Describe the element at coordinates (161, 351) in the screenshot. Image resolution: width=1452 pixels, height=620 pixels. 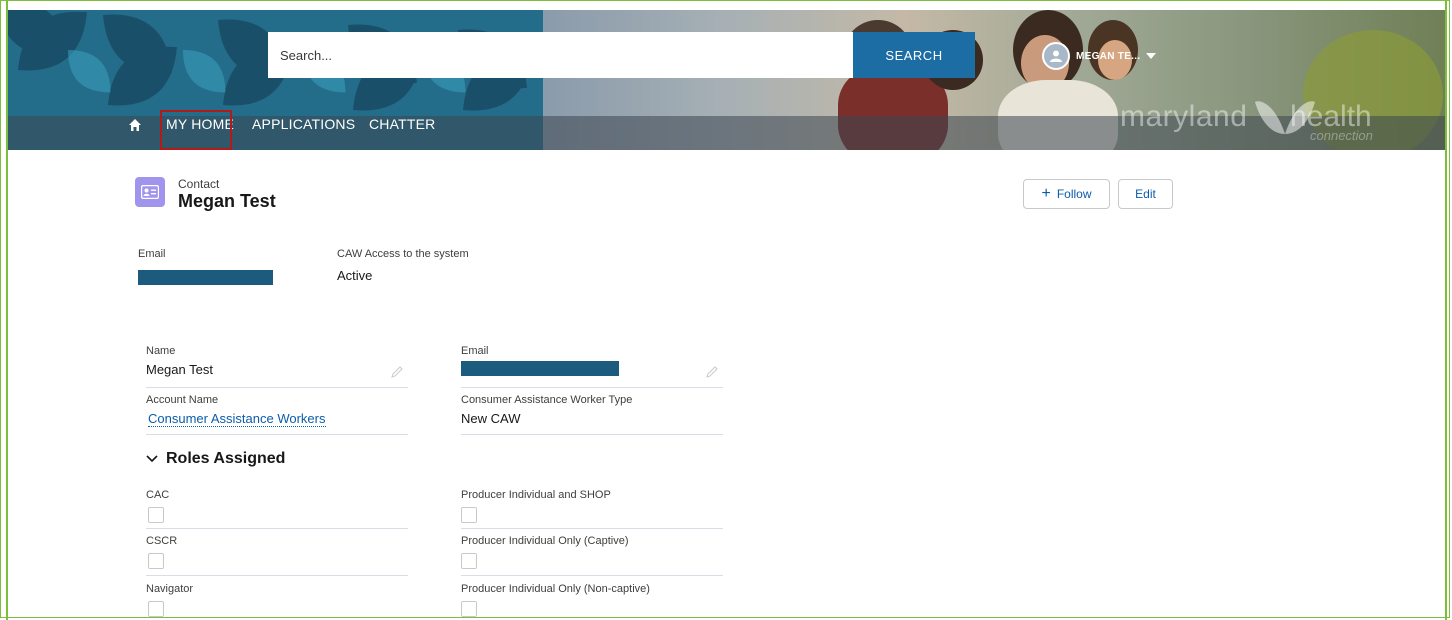
I see `field-name-label: Name` at that location.